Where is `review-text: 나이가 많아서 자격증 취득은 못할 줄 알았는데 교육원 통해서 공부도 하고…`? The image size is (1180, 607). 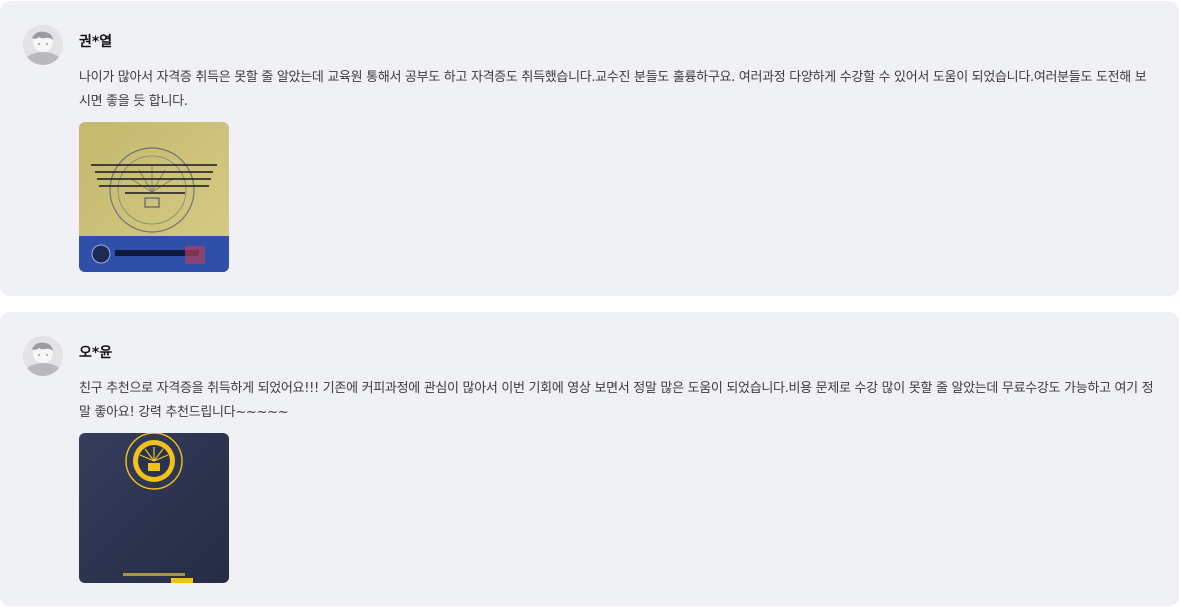
review-text: 나이가 많아서 자격증 취득은 못할 줄 알았는데 교육원 통해서 공부도 하고… is located at coordinates (613, 89).